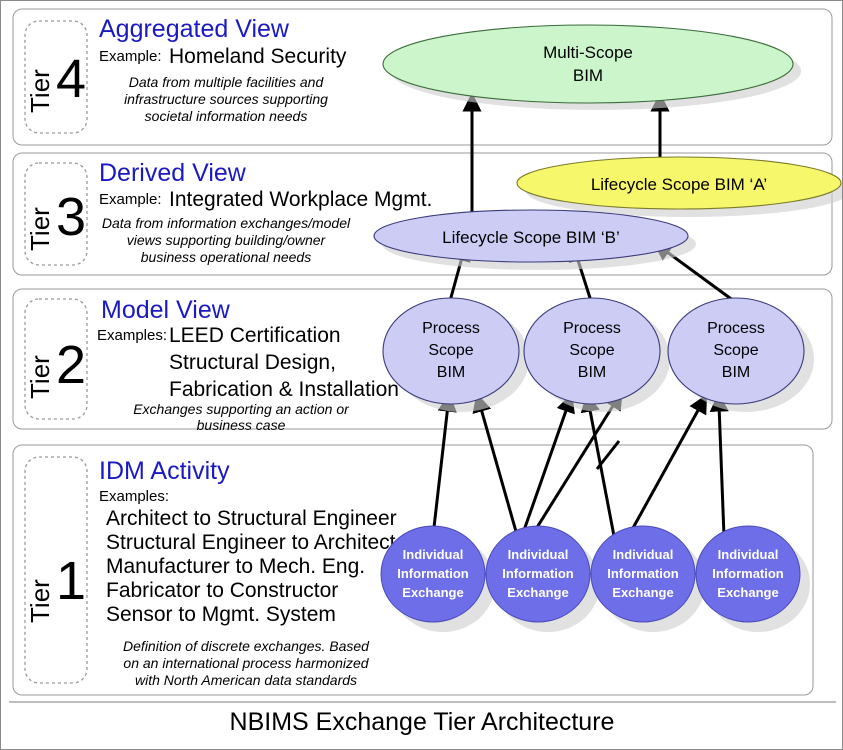 The height and width of the screenshot is (750, 843). I want to click on tier-2-heading: Model View, so click(166, 310).